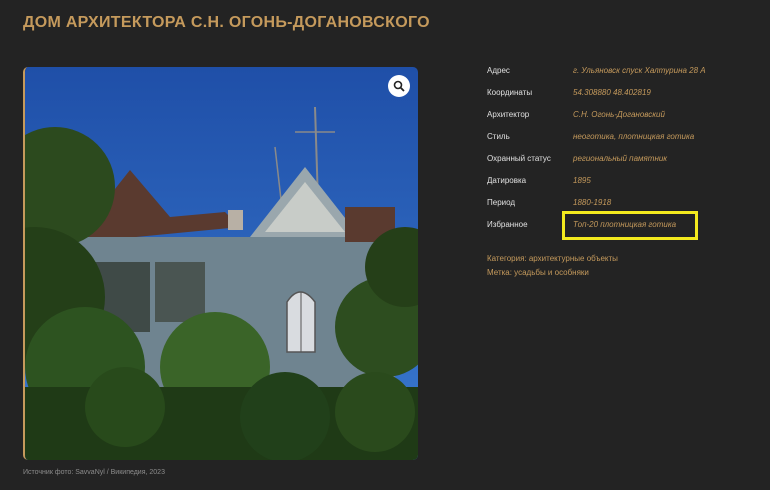 This screenshot has height=490, width=770. I want to click on prop-value: неоготика, плотницкая готика, so click(633, 137).